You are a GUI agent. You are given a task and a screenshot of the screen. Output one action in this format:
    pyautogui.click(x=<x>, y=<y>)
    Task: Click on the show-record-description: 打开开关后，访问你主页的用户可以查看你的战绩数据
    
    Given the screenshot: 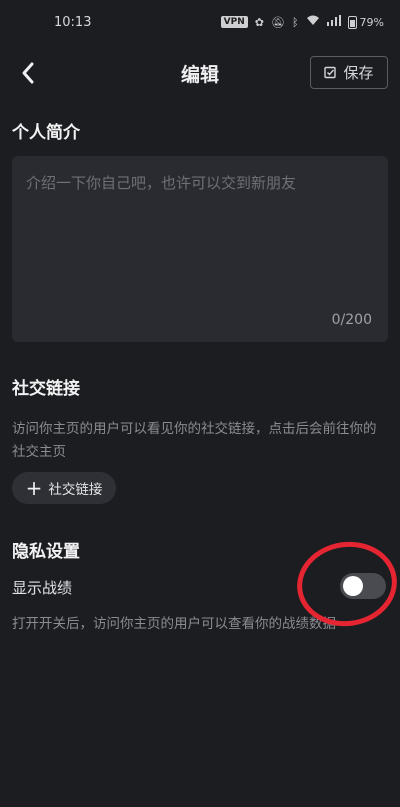 What is the action you would take?
    pyautogui.click(x=174, y=624)
    